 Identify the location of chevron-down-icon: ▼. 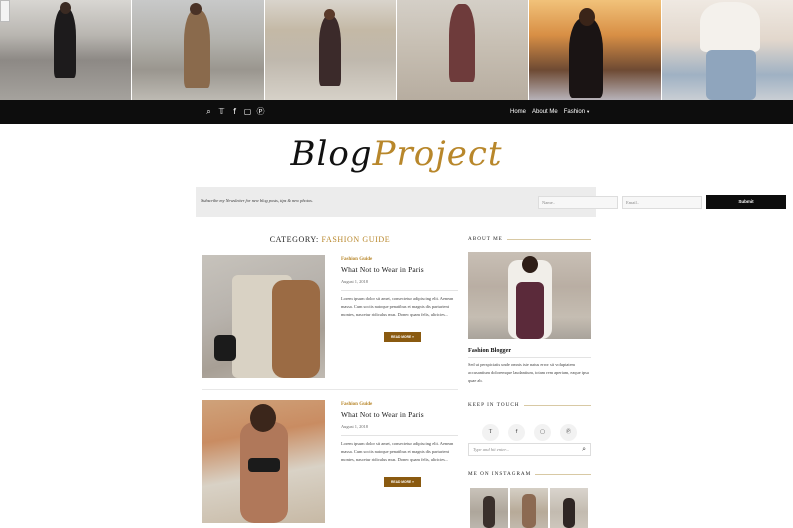
(588, 111).